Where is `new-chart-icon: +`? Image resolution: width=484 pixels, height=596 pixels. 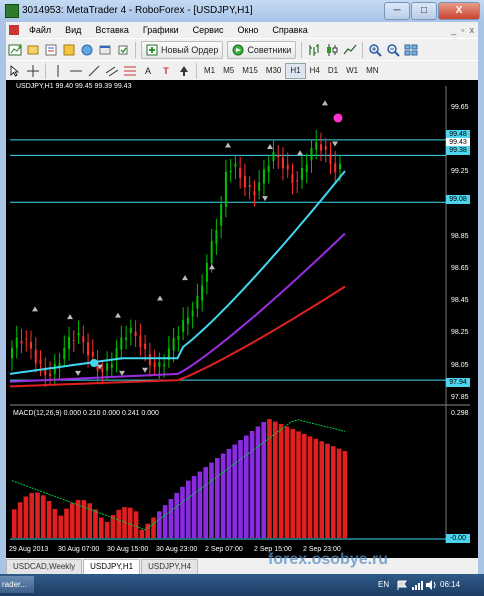 new-chart-icon: + is located at coordinates (15, 50).